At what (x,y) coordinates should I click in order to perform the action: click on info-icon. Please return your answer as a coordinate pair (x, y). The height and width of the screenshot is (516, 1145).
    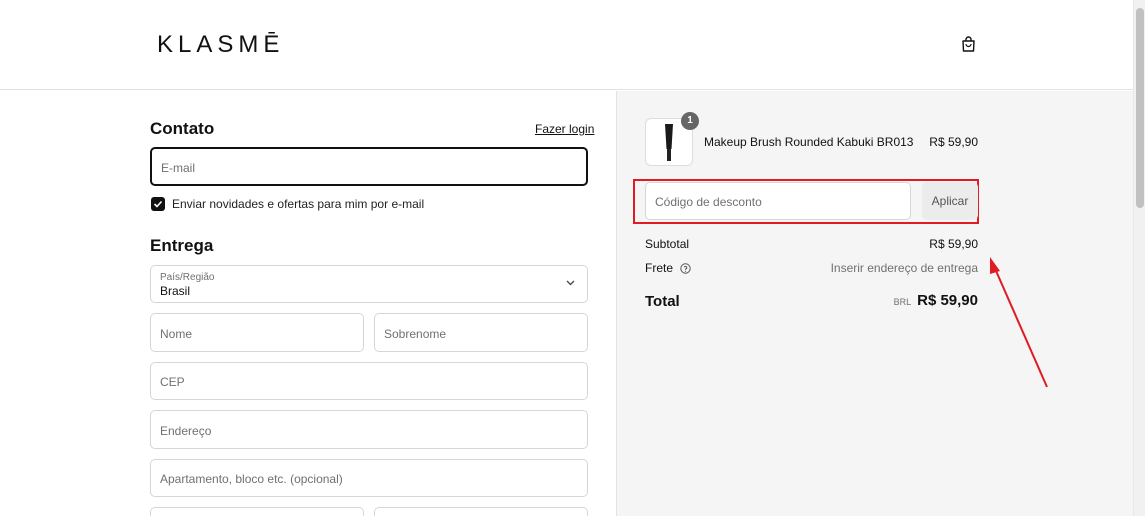
    Looking at the image, I should click on (686, 268).